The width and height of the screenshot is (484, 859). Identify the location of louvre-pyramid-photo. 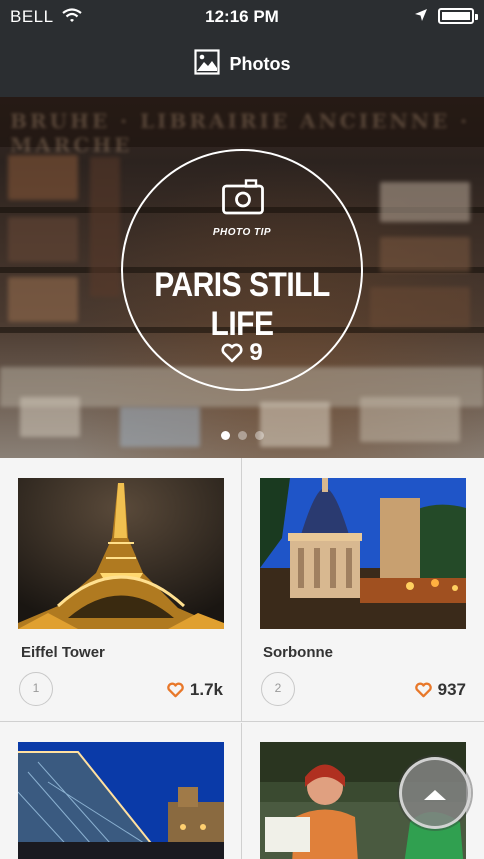
(121, 800).